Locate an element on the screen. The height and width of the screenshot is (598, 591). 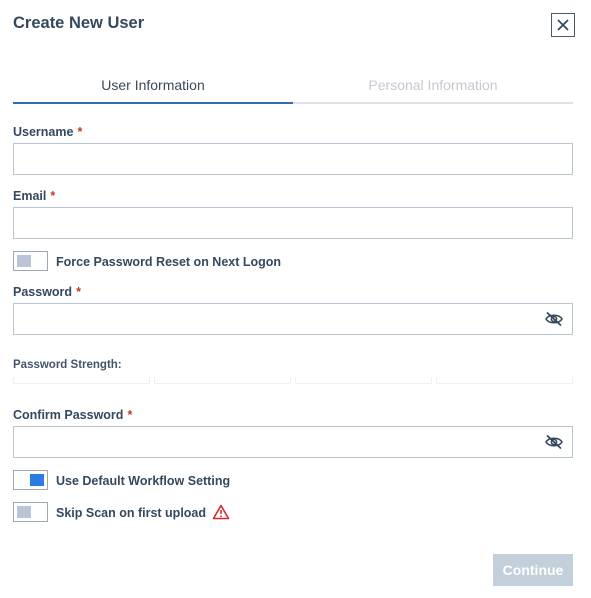
force-password-reset-toggle is located at coordinates (30, 261).